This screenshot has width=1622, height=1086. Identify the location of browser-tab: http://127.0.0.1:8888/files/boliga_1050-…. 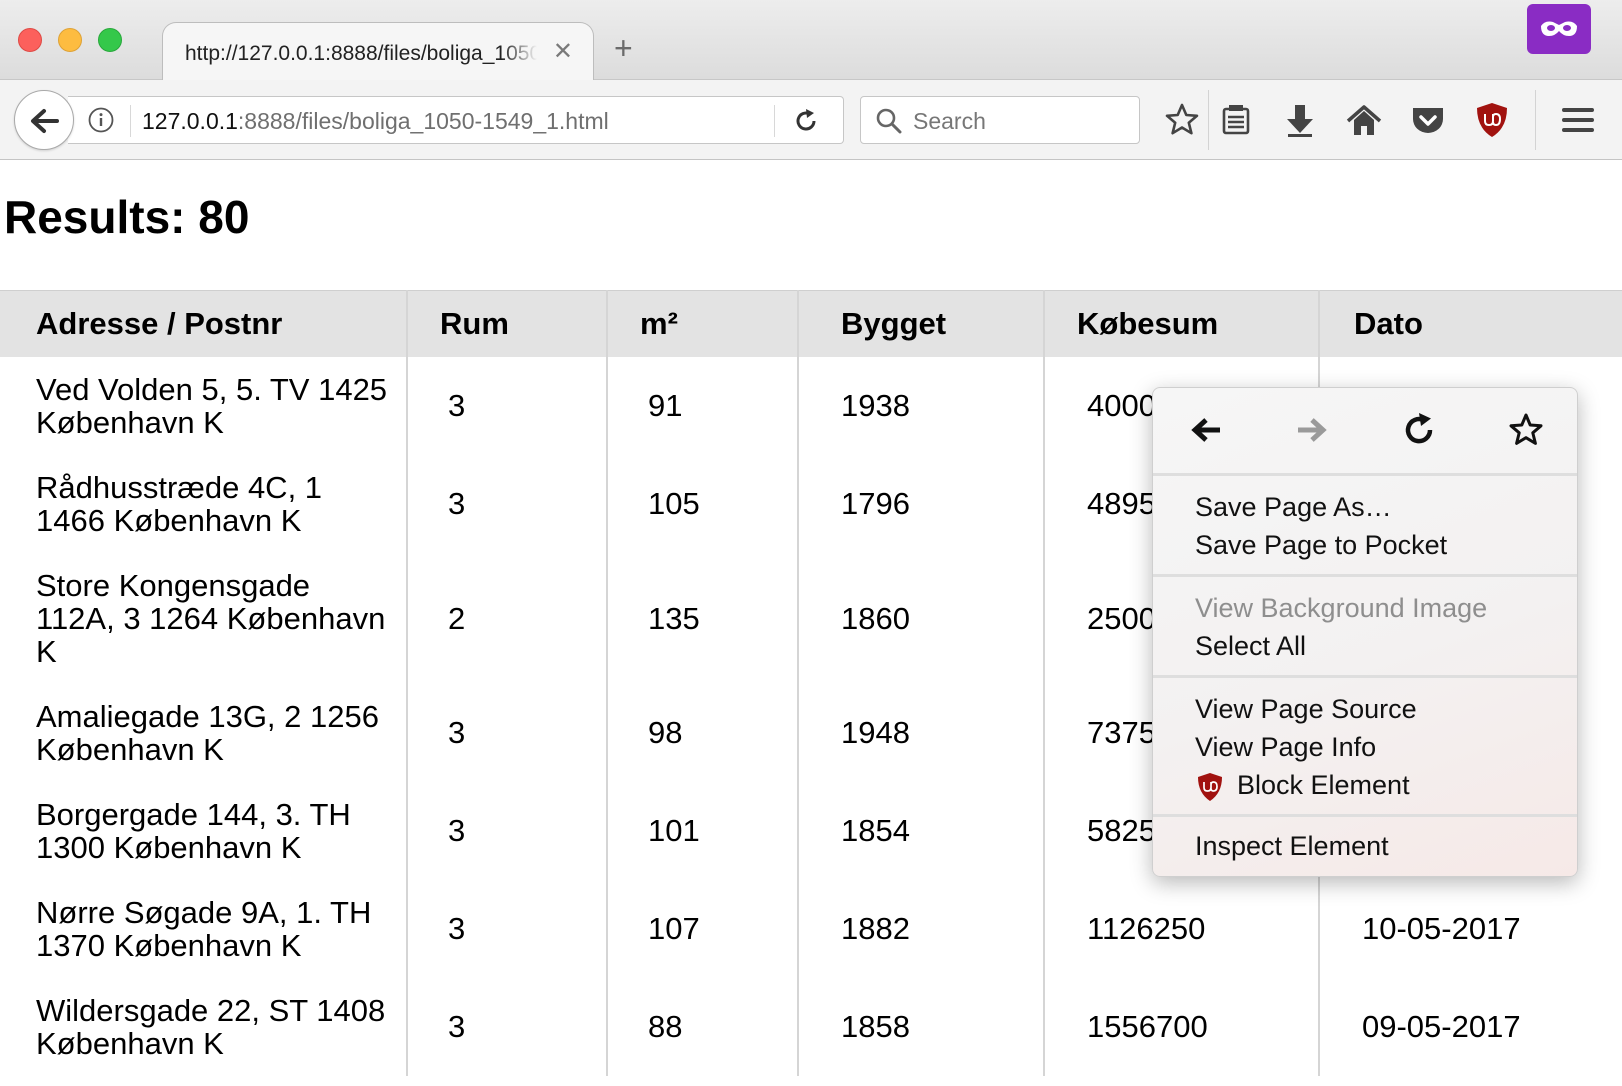
(378, 51).